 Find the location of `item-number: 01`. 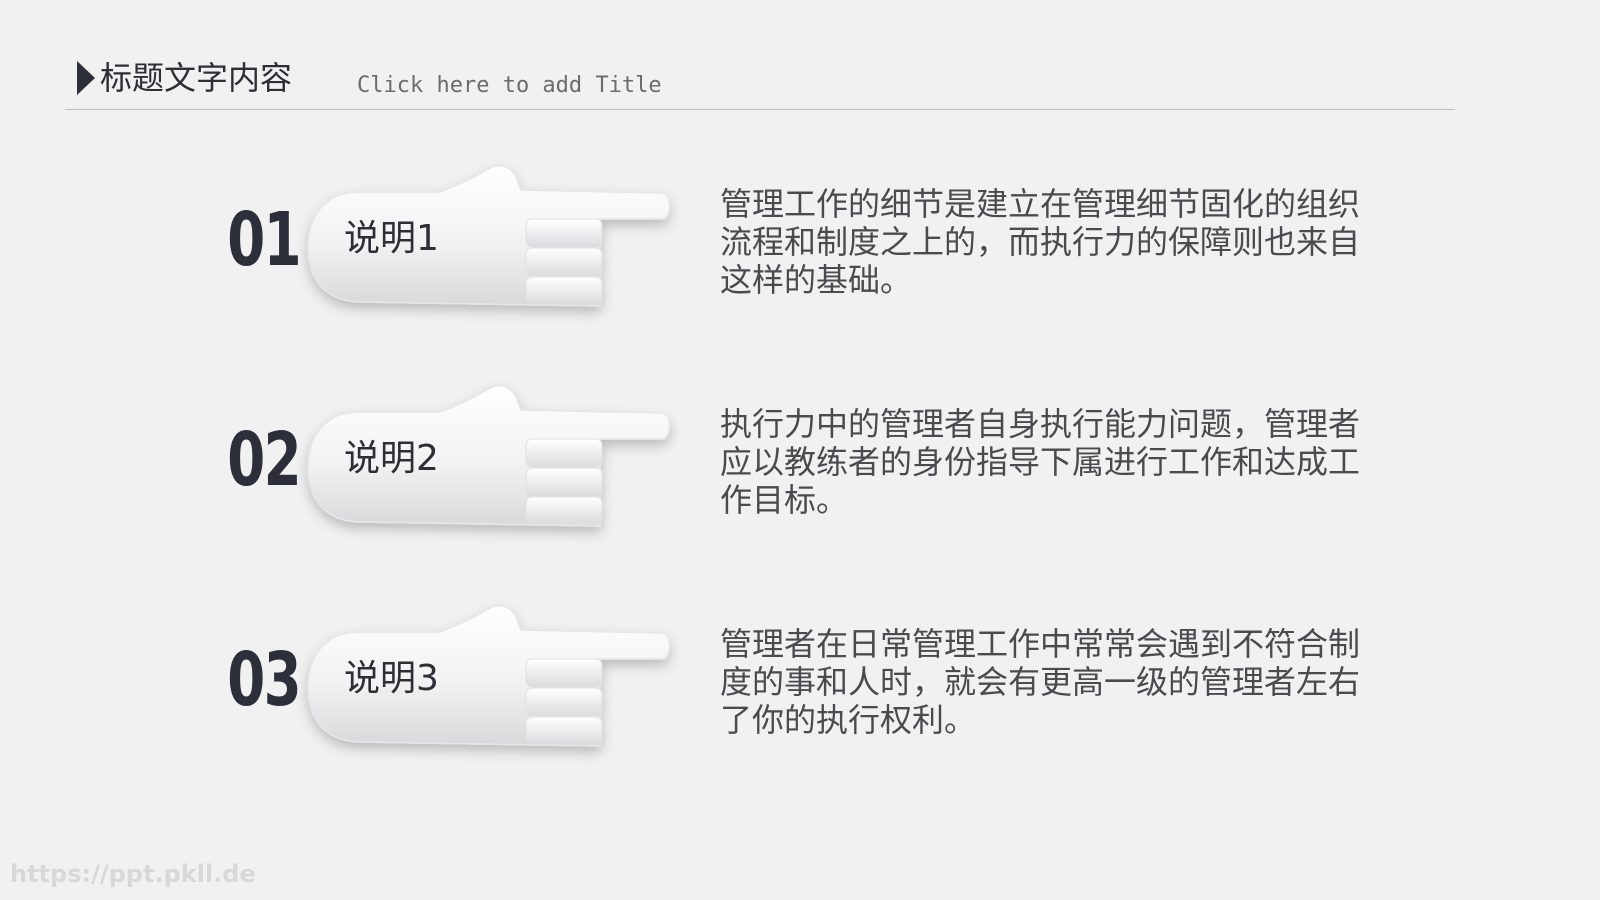

item-number: 01 is located at coordinates (264, 240).